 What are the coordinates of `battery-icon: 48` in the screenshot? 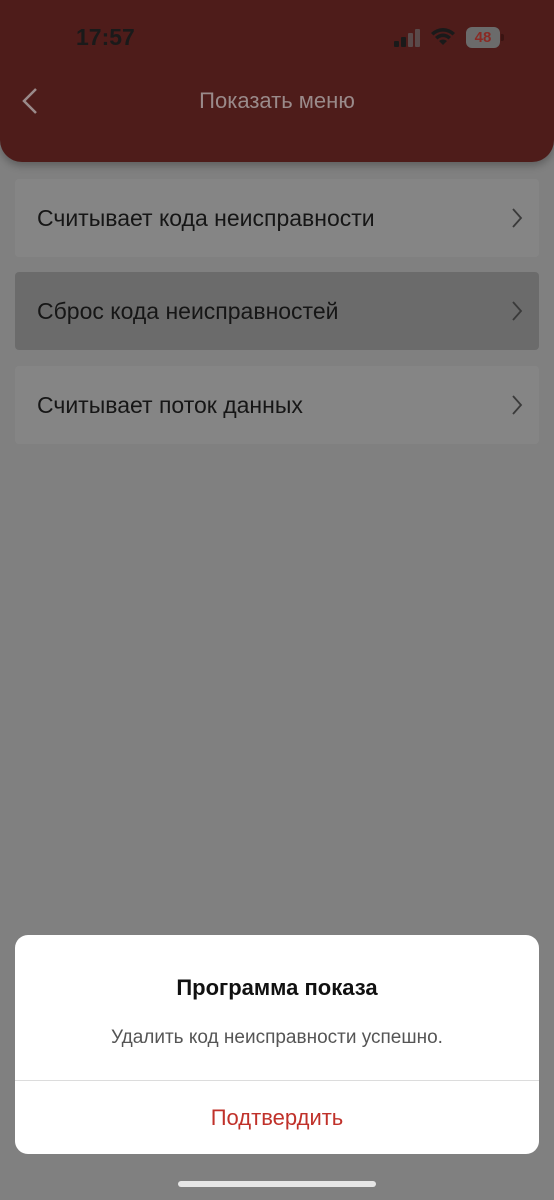 It's located at (485, 37).